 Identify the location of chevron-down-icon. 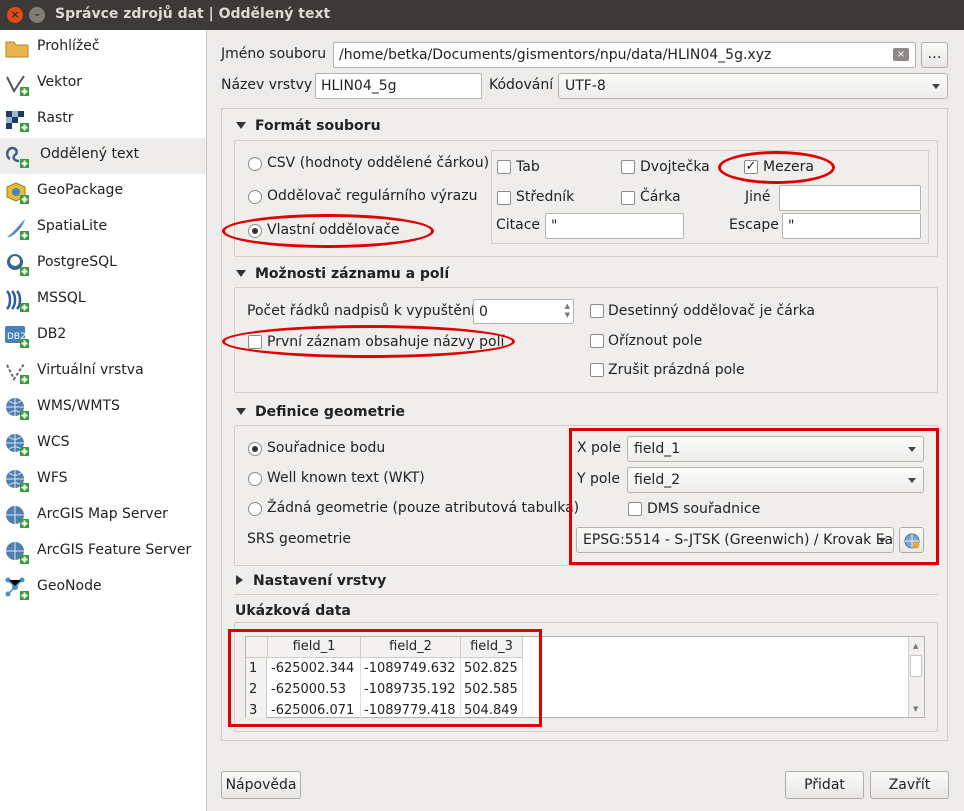
(936, 86).